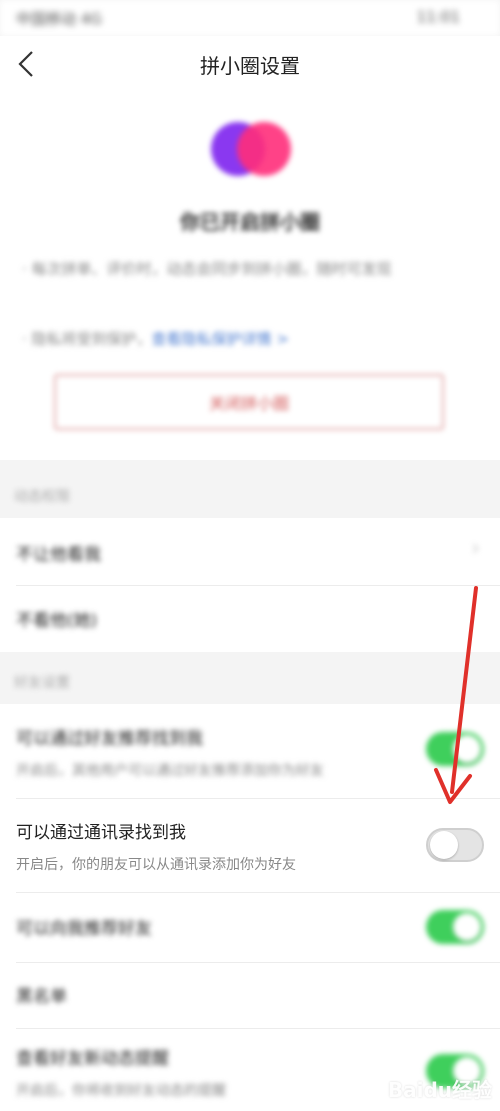 The image size is (500, 1111). What do you see at coordinates (438, 17) in the screenshot?
I see `clock-text: 11:01` at bounding box center [438, 17].